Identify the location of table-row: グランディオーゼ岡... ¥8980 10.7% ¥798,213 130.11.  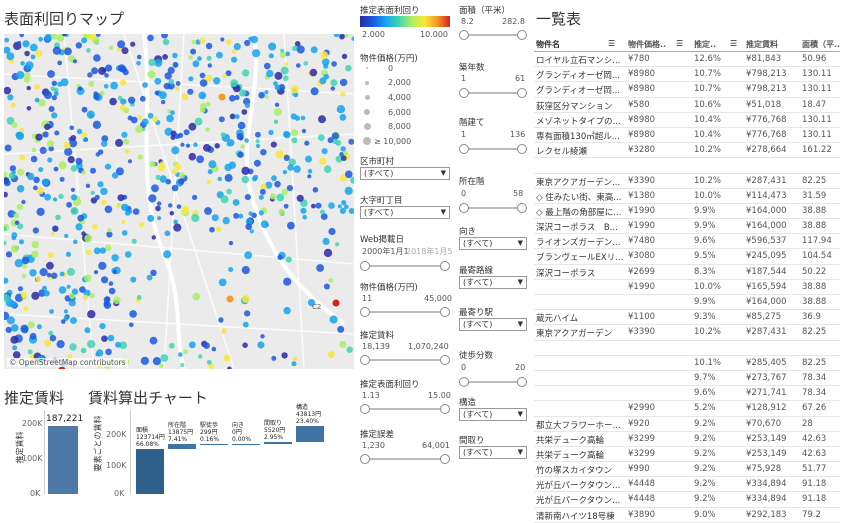
(687, 90).